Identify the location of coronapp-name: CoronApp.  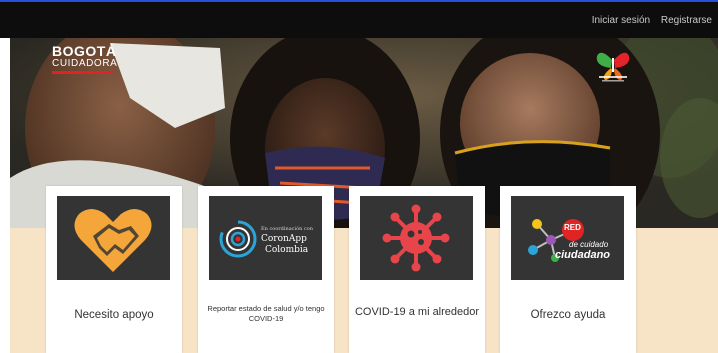
(284, 239).